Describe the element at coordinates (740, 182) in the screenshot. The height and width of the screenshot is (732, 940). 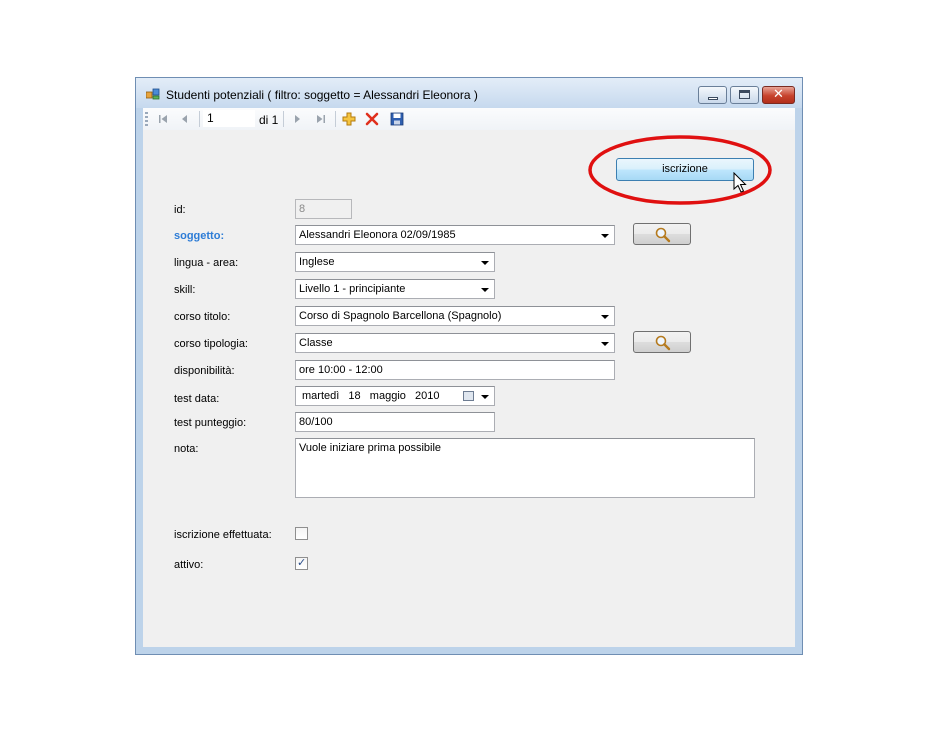
I see `mouse-cursor-icon` at that location.